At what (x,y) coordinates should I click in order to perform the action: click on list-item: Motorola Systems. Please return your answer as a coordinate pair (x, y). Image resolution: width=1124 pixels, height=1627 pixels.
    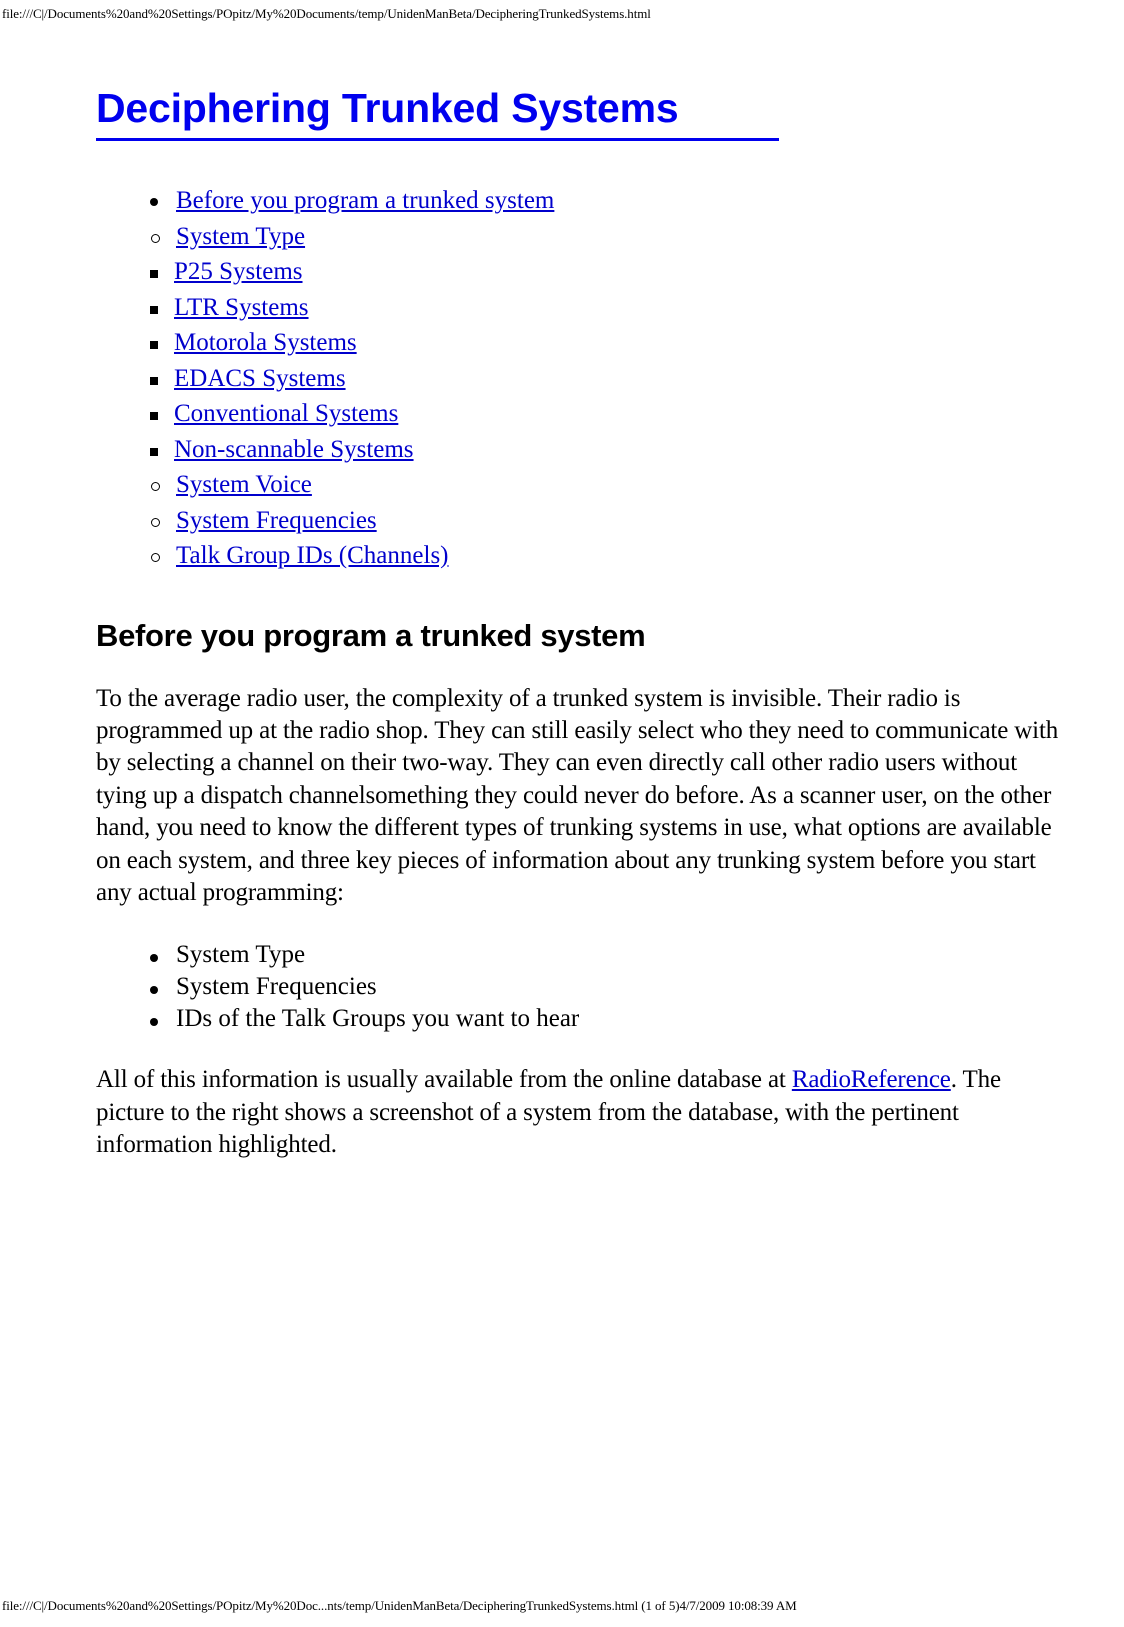
    Looking at the image, I should click on (582, 343).